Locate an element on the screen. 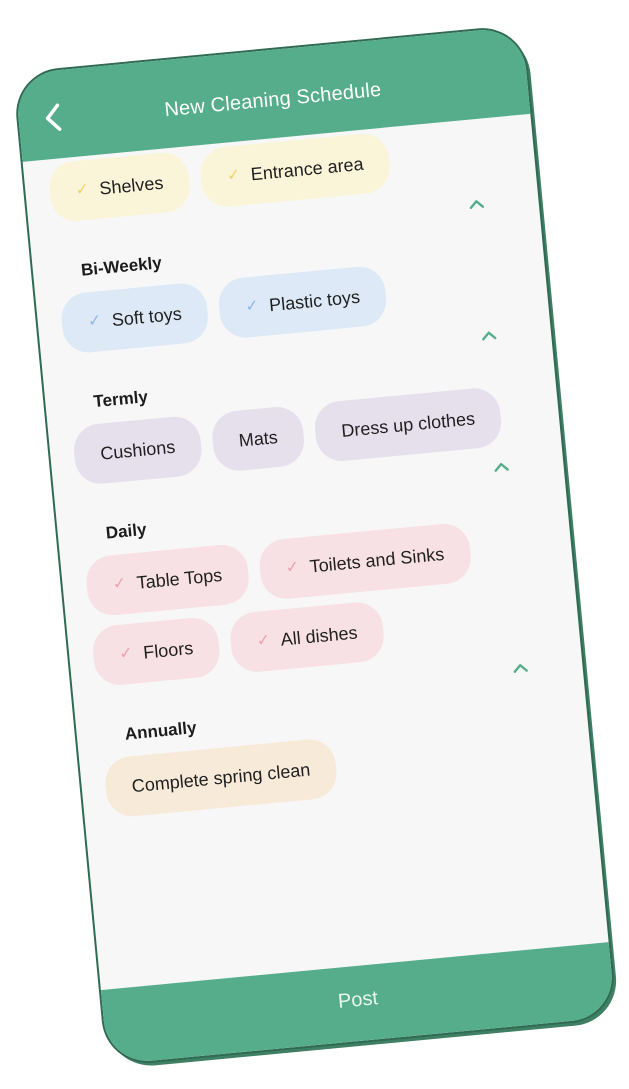 This screenshot has width=629, height=1089. chip-label: Dress up clothes is located at coordinates (408, 424).